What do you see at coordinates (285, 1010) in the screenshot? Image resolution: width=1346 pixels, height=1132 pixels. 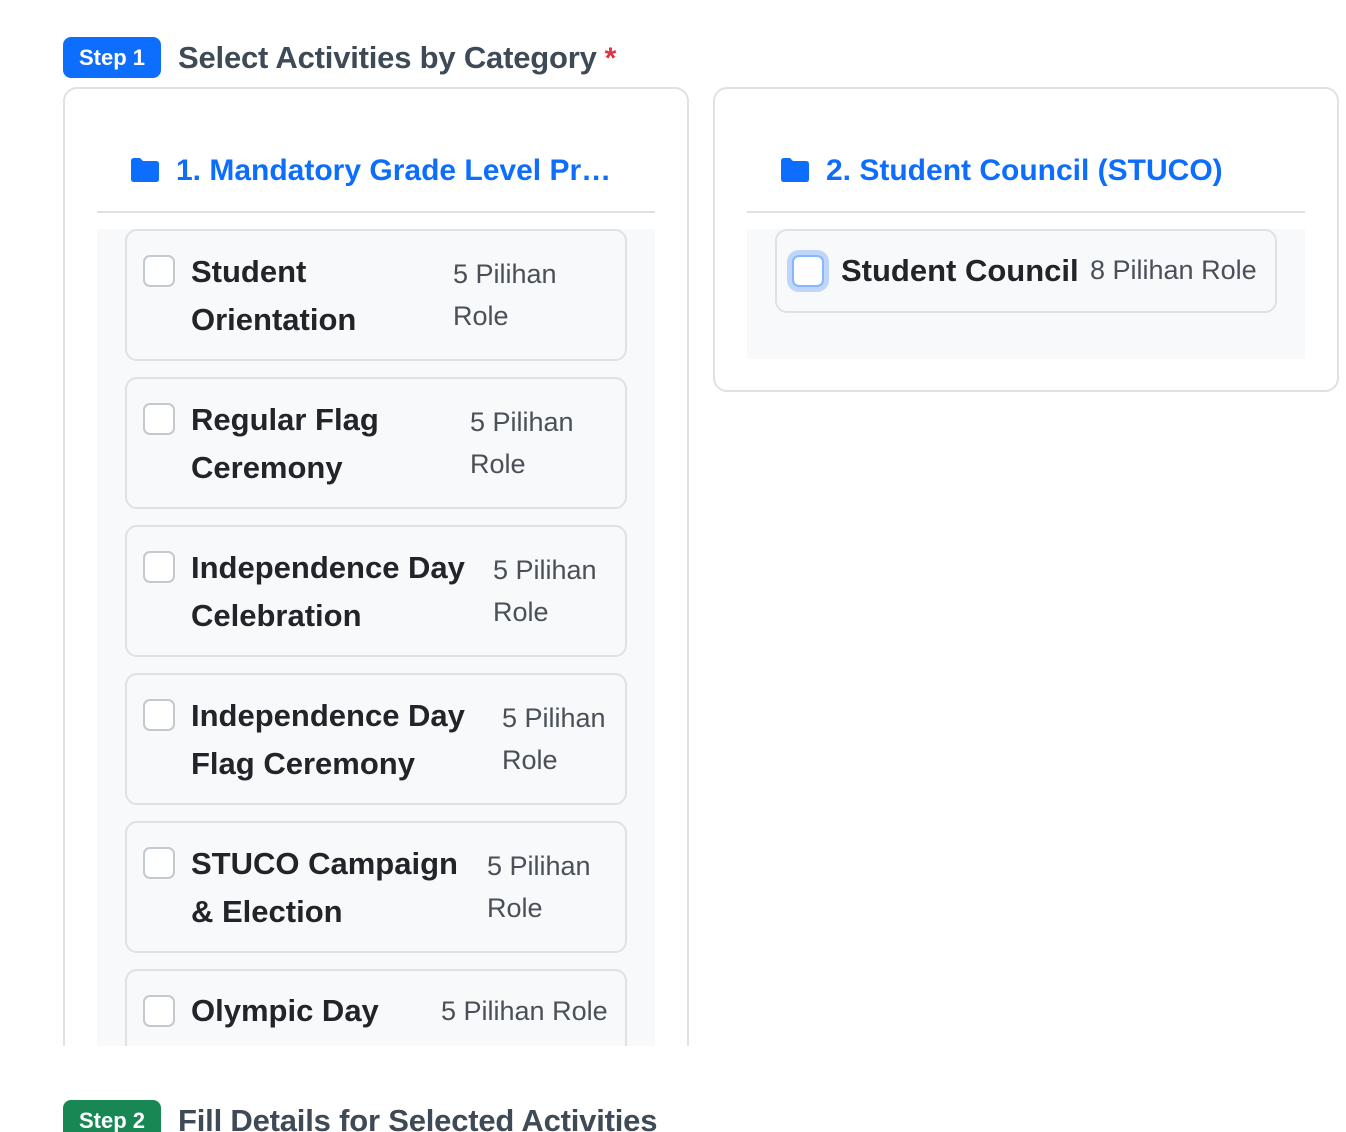 I see `activity-name: Olympic Day` at bounding box center [285, 1010].